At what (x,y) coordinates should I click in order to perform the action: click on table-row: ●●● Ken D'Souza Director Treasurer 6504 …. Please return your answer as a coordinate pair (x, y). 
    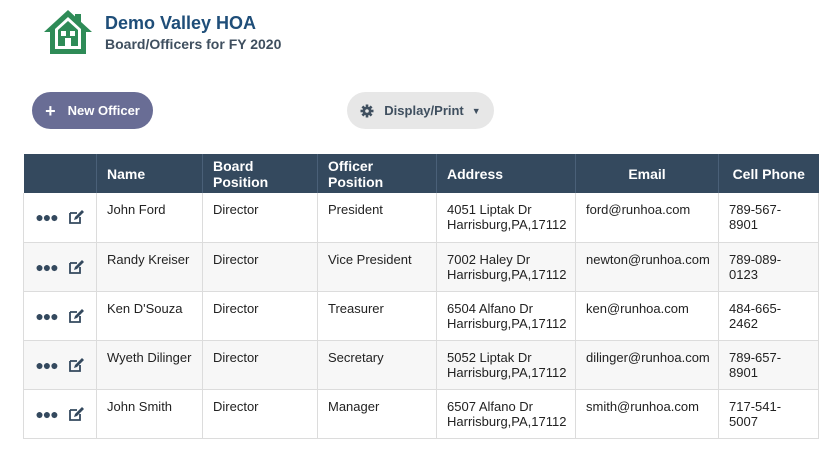
    Looking at the image, I should click on (421, 316).